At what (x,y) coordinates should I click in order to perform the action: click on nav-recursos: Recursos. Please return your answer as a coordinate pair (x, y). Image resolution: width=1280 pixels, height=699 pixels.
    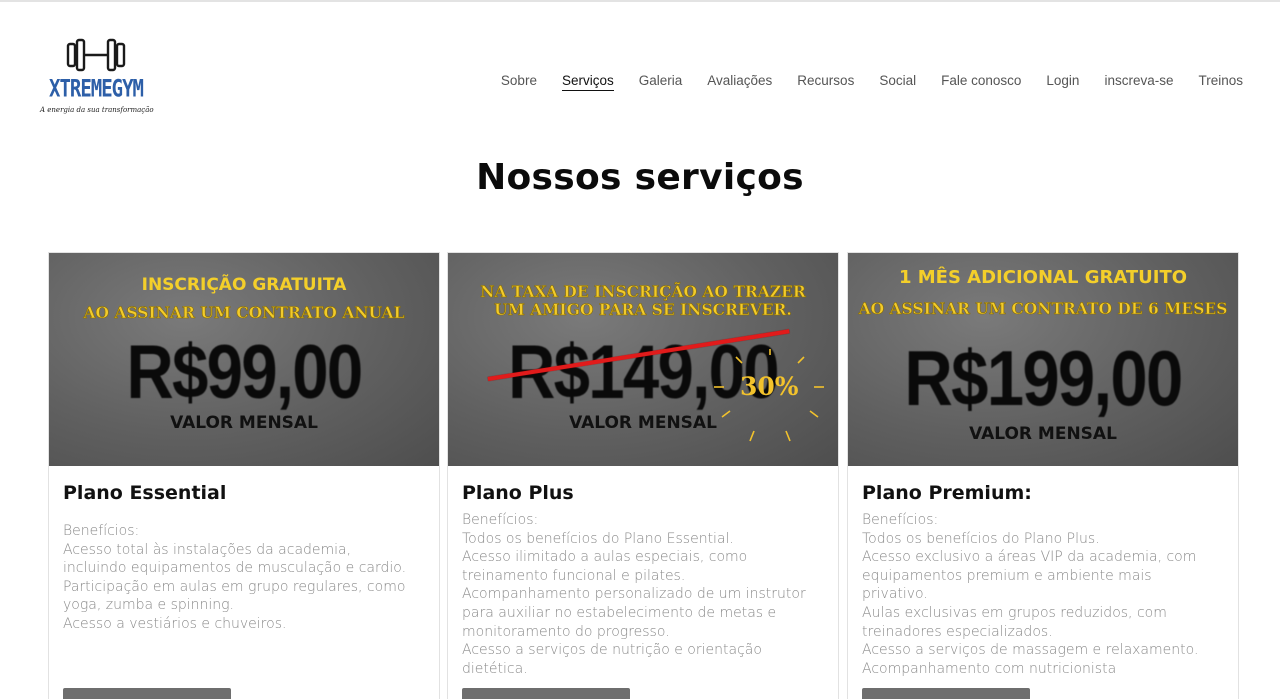
    Looking at the image, I should click on (825, 82).